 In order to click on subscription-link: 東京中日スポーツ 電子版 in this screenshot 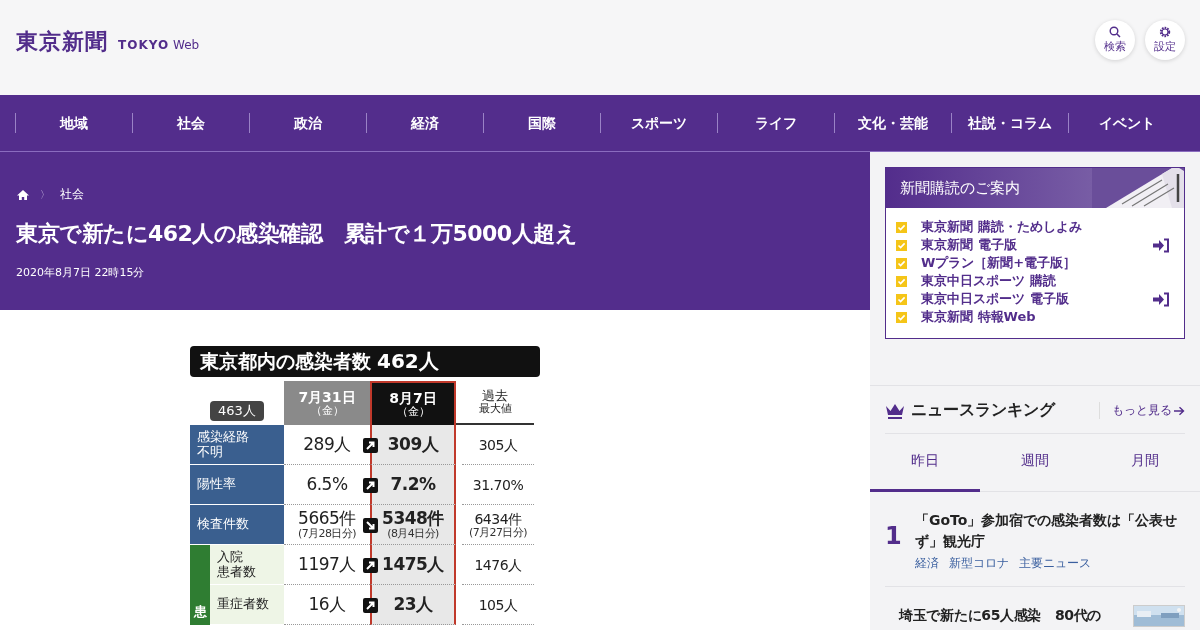, I will do `click(1029, 299)`.